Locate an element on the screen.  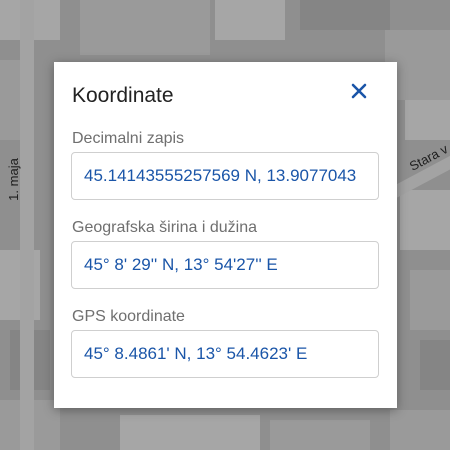
street-label: 1. maja is located at coordinates (13, 179).